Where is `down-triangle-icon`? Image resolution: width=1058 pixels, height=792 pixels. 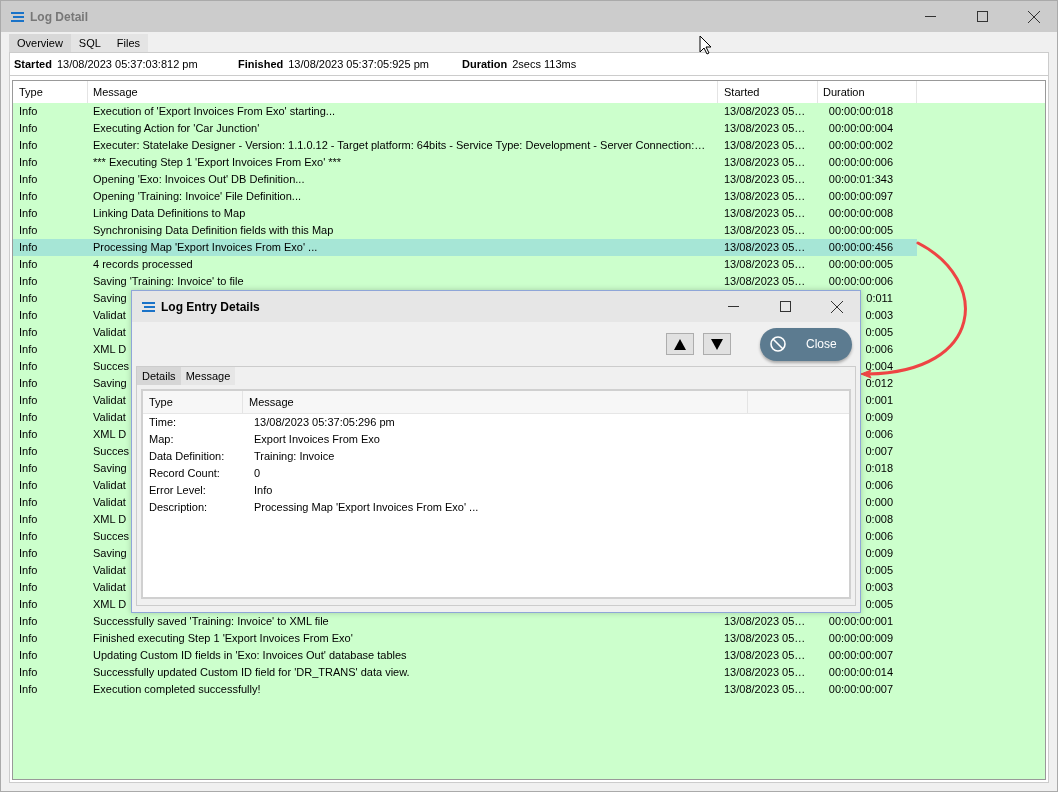 down-triangle-icon is located at coordinates (717, 344).